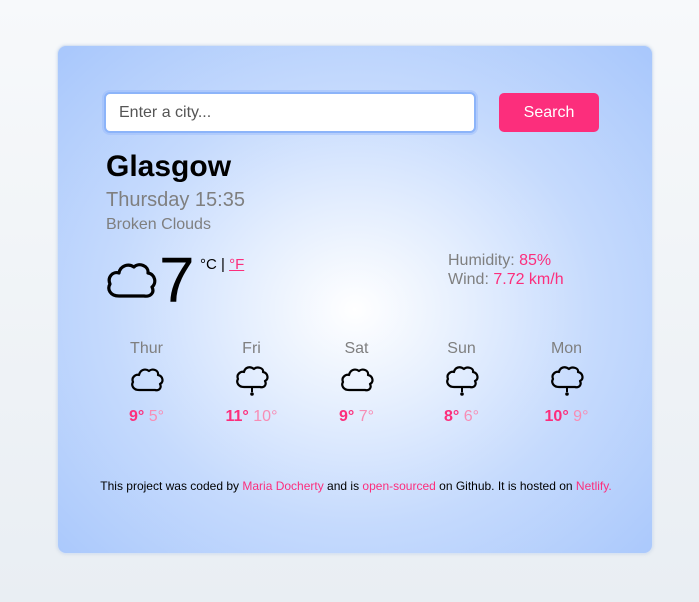 The width and height of the screenshot is (699, 602). I want to click on forecast-day: Thur 9° 5°, so click(146, 383).